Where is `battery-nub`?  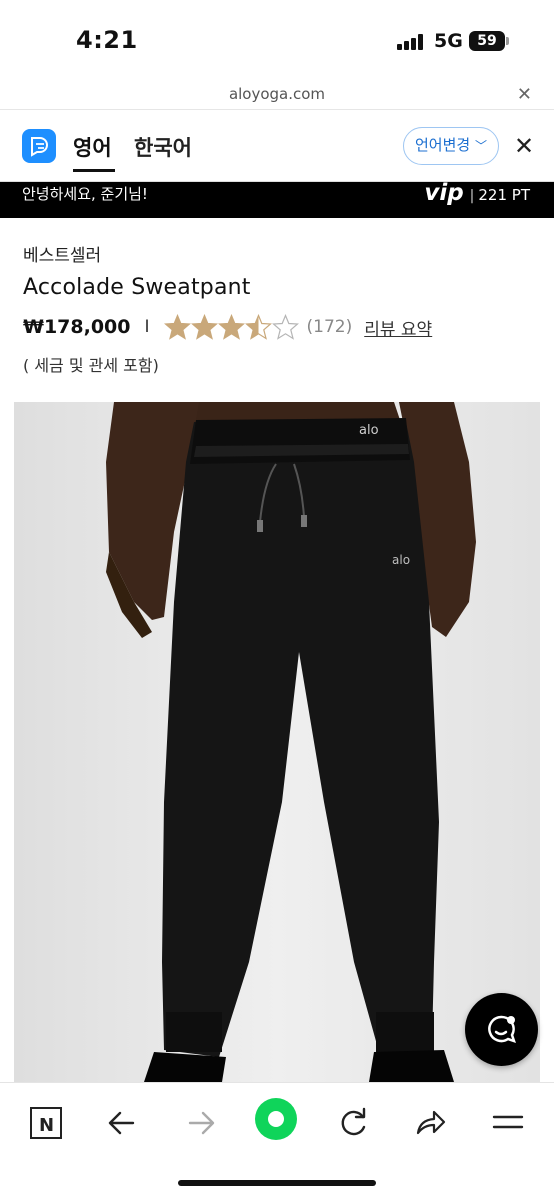 battery-nub is located at coordinates (507, 41).